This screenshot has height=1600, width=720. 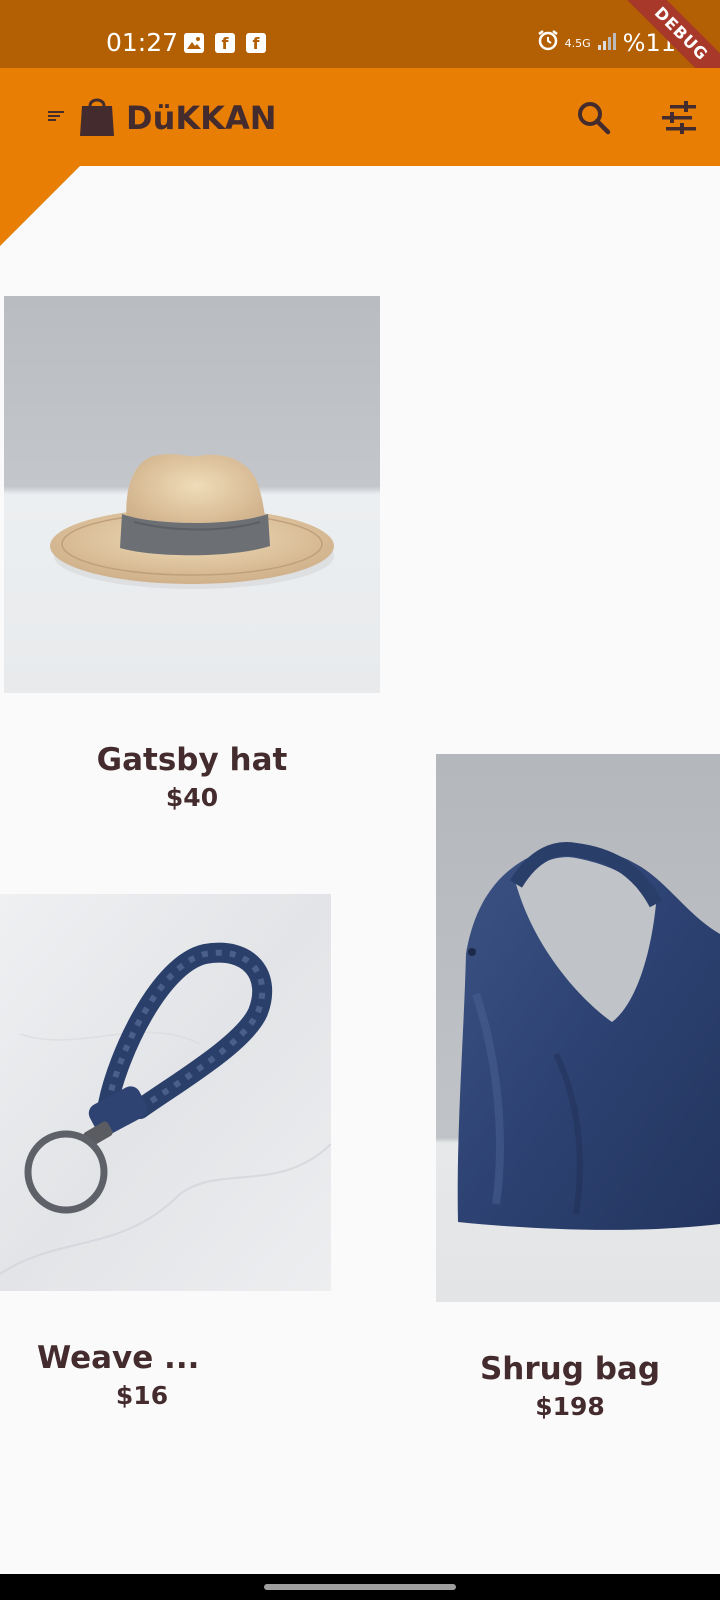 I want to click on alarm-icon, so click(x=548, y=43).